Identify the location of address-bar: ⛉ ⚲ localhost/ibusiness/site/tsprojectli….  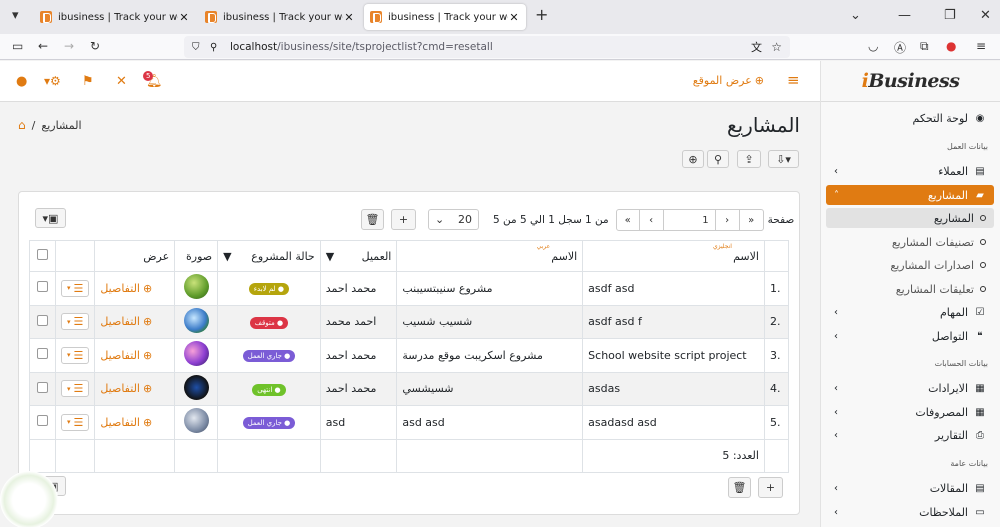
(487, 47).